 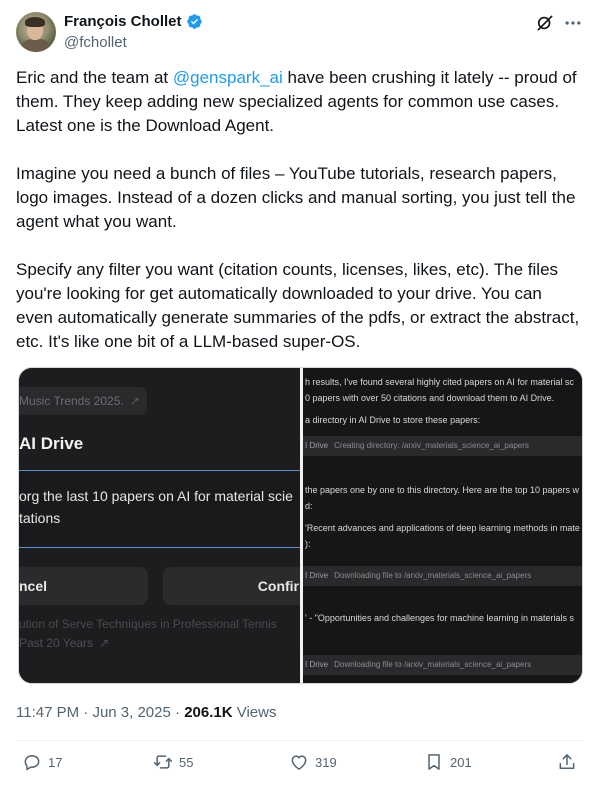 I want to click on share-icon, so click(x=567, y=761).